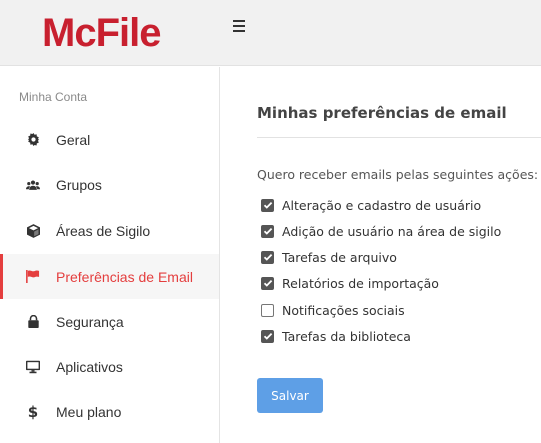 This screenshot has width=541, height=443. Describe the element at coordinates (343, 310) in the screenshot. I see `option-label: Notificações sociais` at that location.